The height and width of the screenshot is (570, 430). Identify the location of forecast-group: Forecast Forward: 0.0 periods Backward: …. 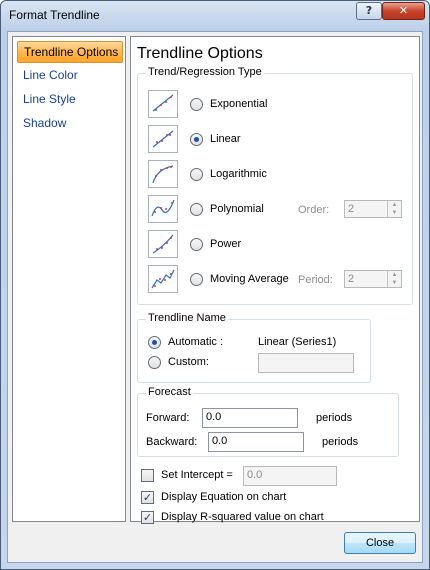
(268, 421).